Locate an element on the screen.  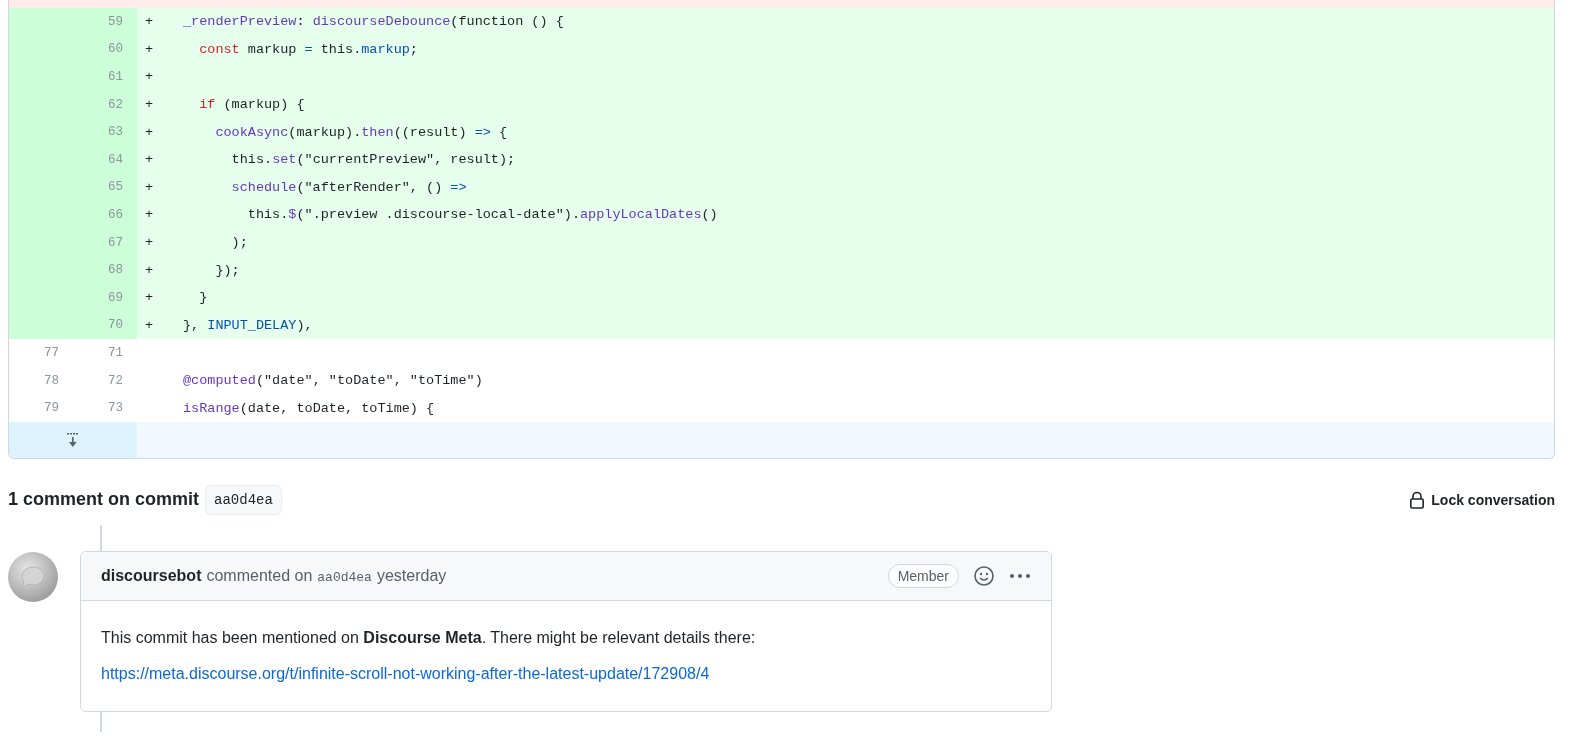
line-number: 71 is located at coordinates (115, 353).